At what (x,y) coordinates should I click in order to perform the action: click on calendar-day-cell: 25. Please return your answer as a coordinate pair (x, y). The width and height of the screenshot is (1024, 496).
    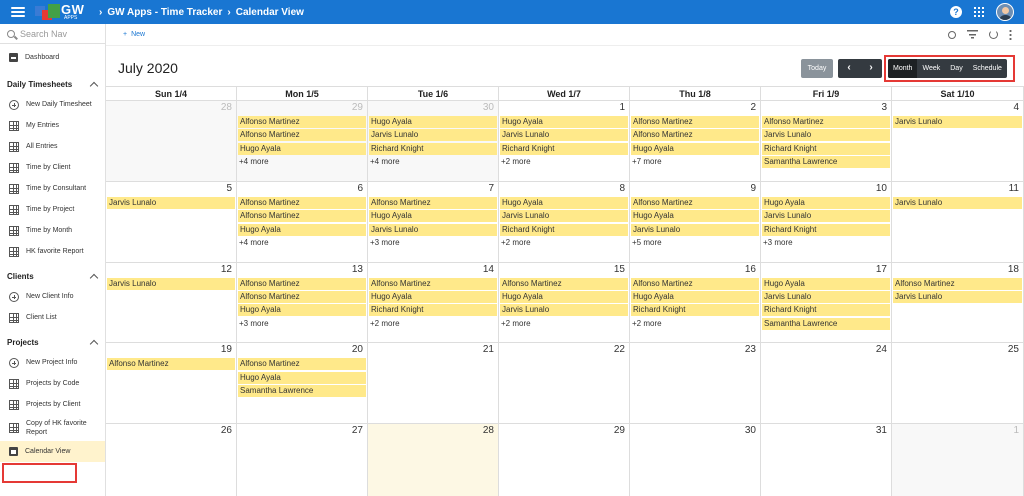
    Looking at the image, I should click on (958, 383).